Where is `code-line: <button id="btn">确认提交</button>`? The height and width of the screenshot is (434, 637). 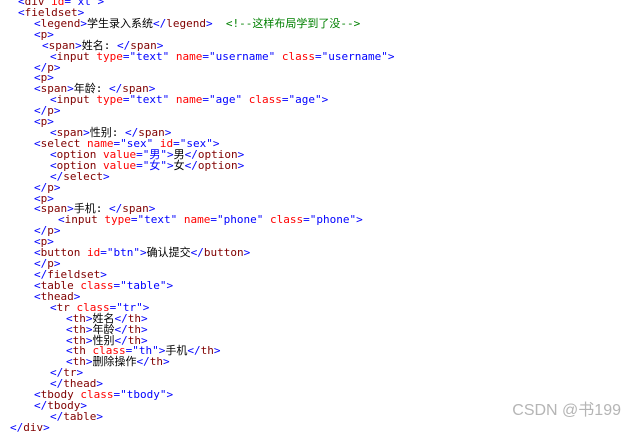 code-line: <button id="btn">确认提交</button> is located at coordinates (142, 253).